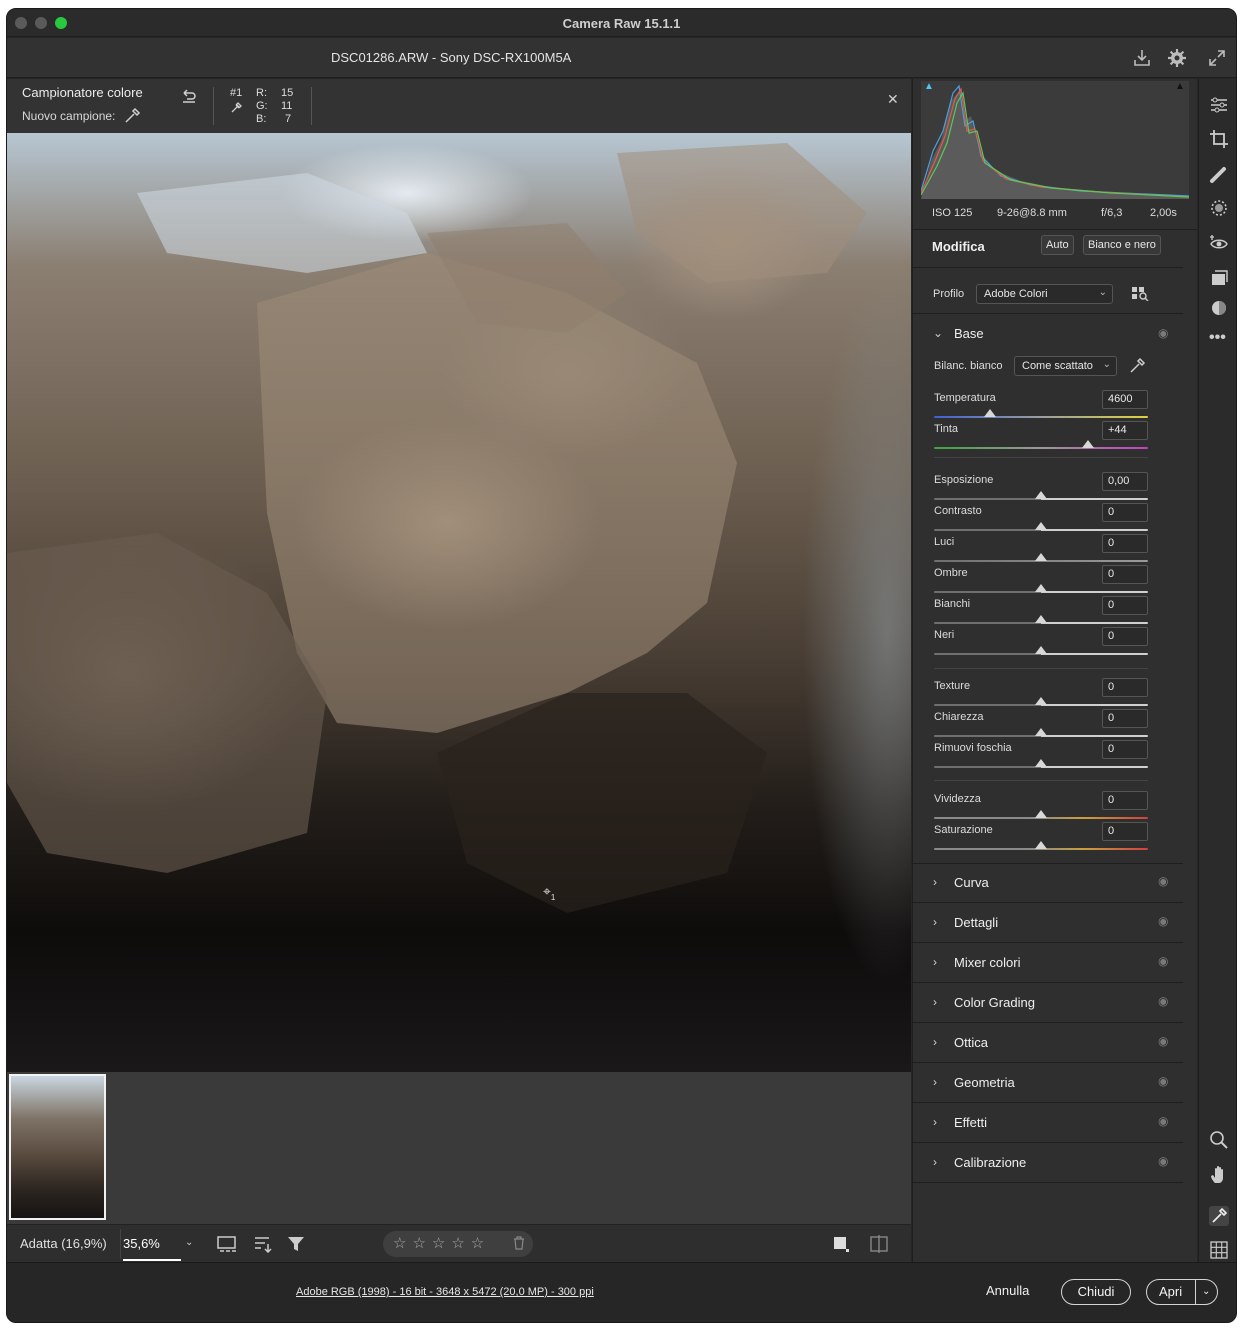  I want to click on slider-contrast: Contrasto 0, so click(1041, 519).